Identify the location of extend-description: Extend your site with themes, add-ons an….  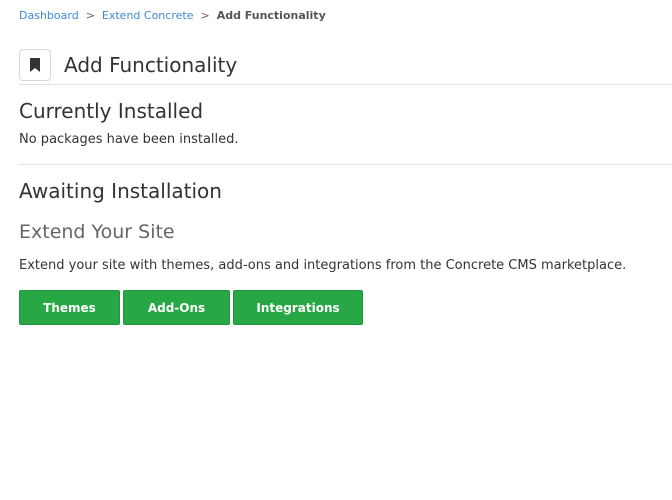
(323, 265).